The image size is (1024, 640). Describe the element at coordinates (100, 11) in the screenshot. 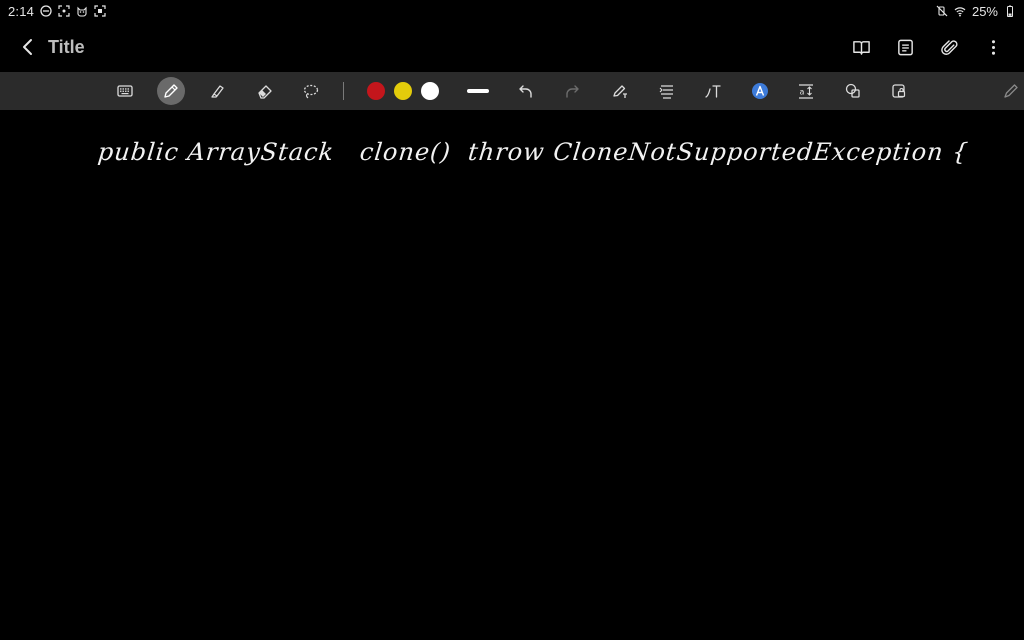

I see `screen-record-icon` at that location.